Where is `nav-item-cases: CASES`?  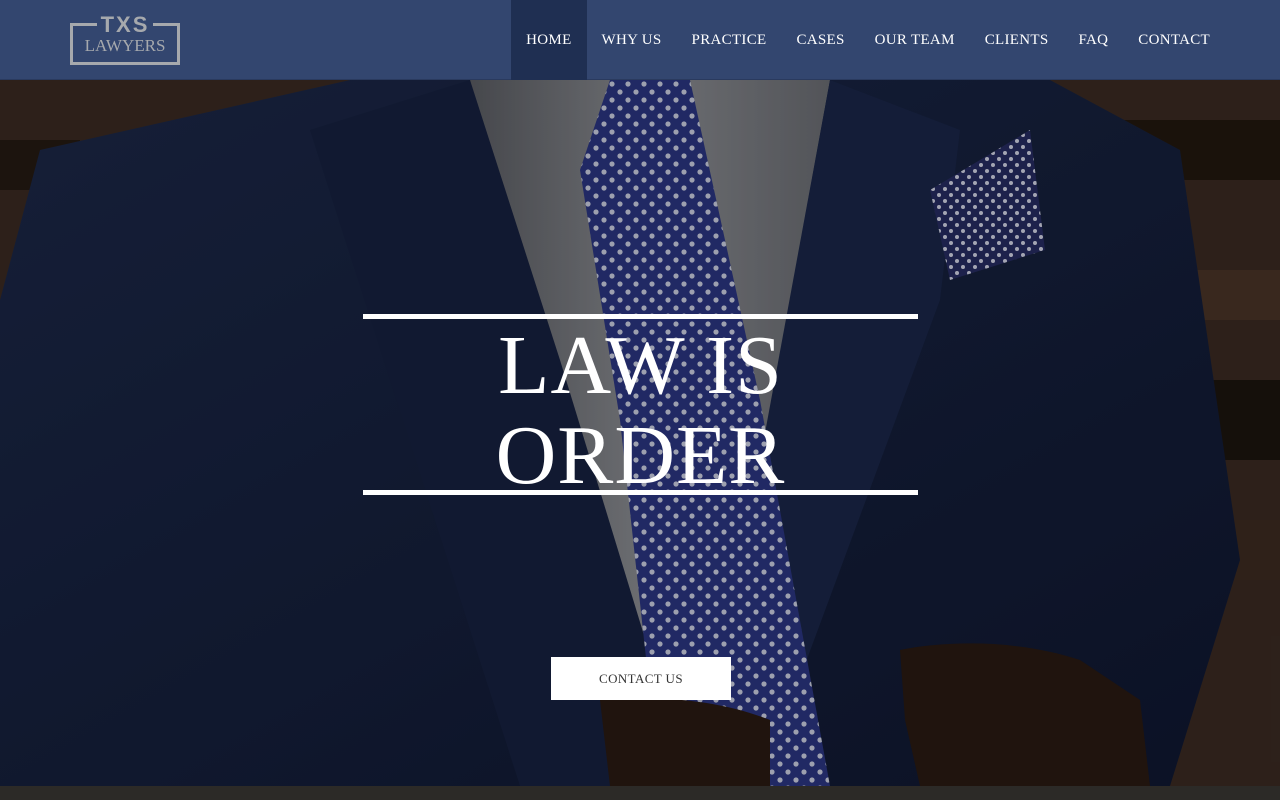
nav-item-cases: CASES is located at coordinates (820, 40).